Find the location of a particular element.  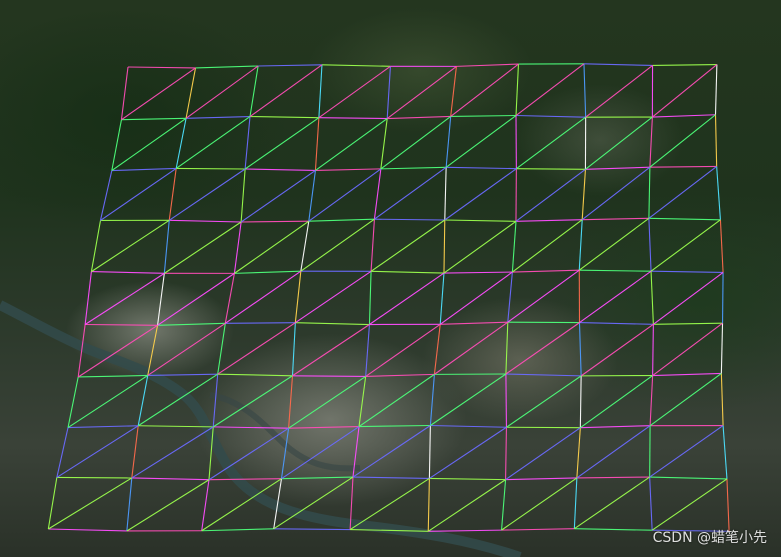

watermark: CSDN @蜡笔小先 is located at coordinates (709, 538).